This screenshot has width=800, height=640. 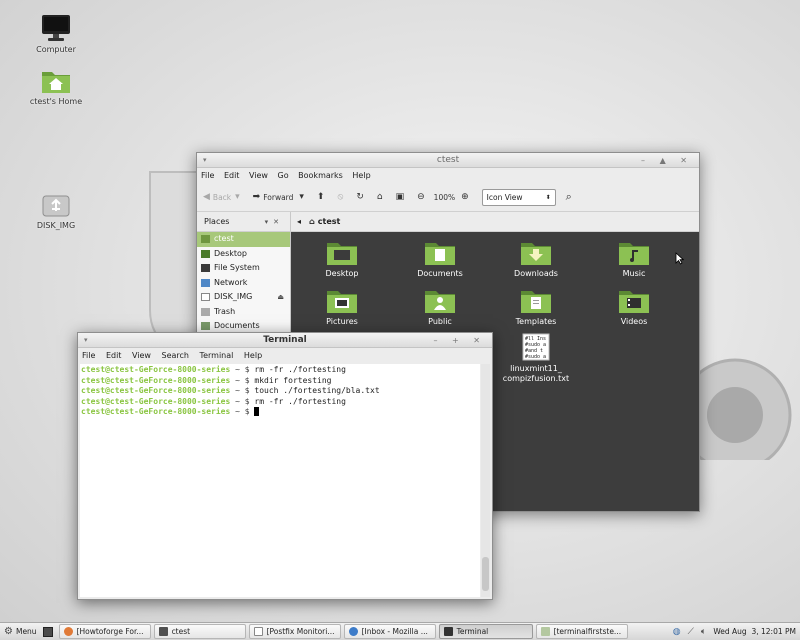 What do you see at coordinates (485, 574) in the screenshot?
I see `scrollbar-thumb` at bounding box center [485, 574].